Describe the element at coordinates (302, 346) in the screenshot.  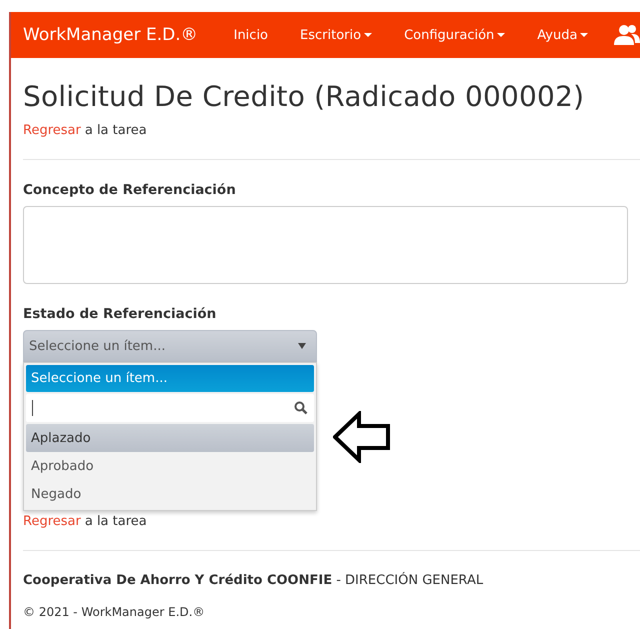
I see `dropdown-arrow-icon` at that location.